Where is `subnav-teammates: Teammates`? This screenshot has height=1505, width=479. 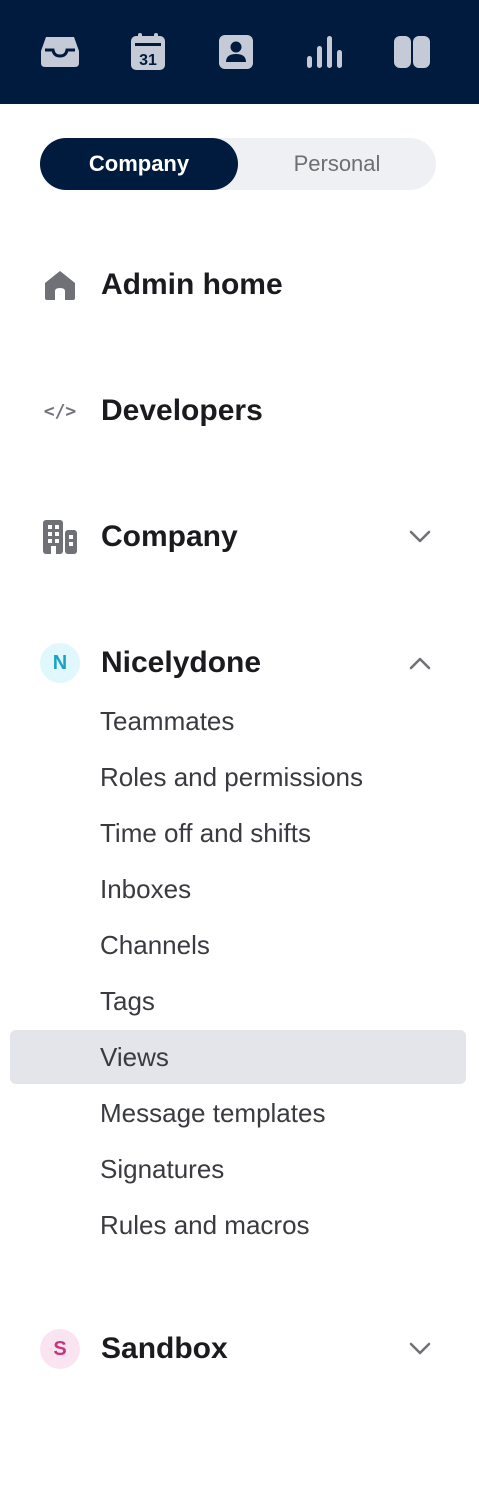
subnav-teammates: Teammates is located at coordinates (238, 721).